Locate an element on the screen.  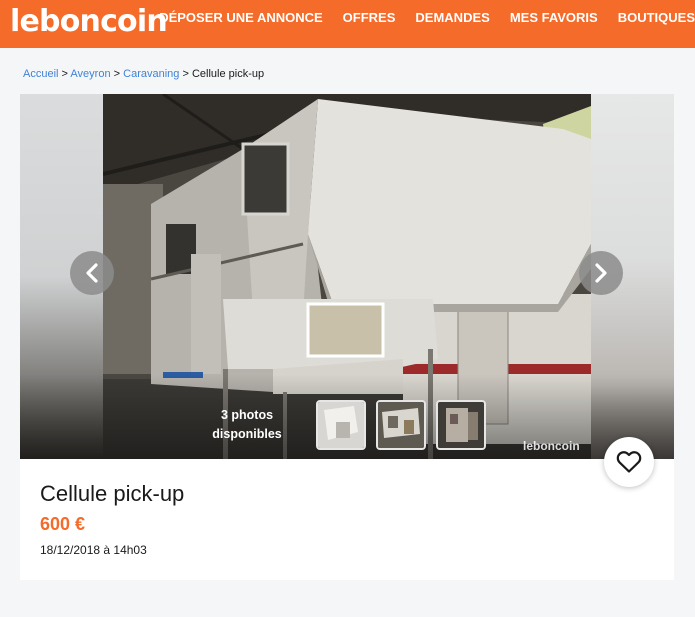
gallery-next-button is located at coordinates (601, 273).